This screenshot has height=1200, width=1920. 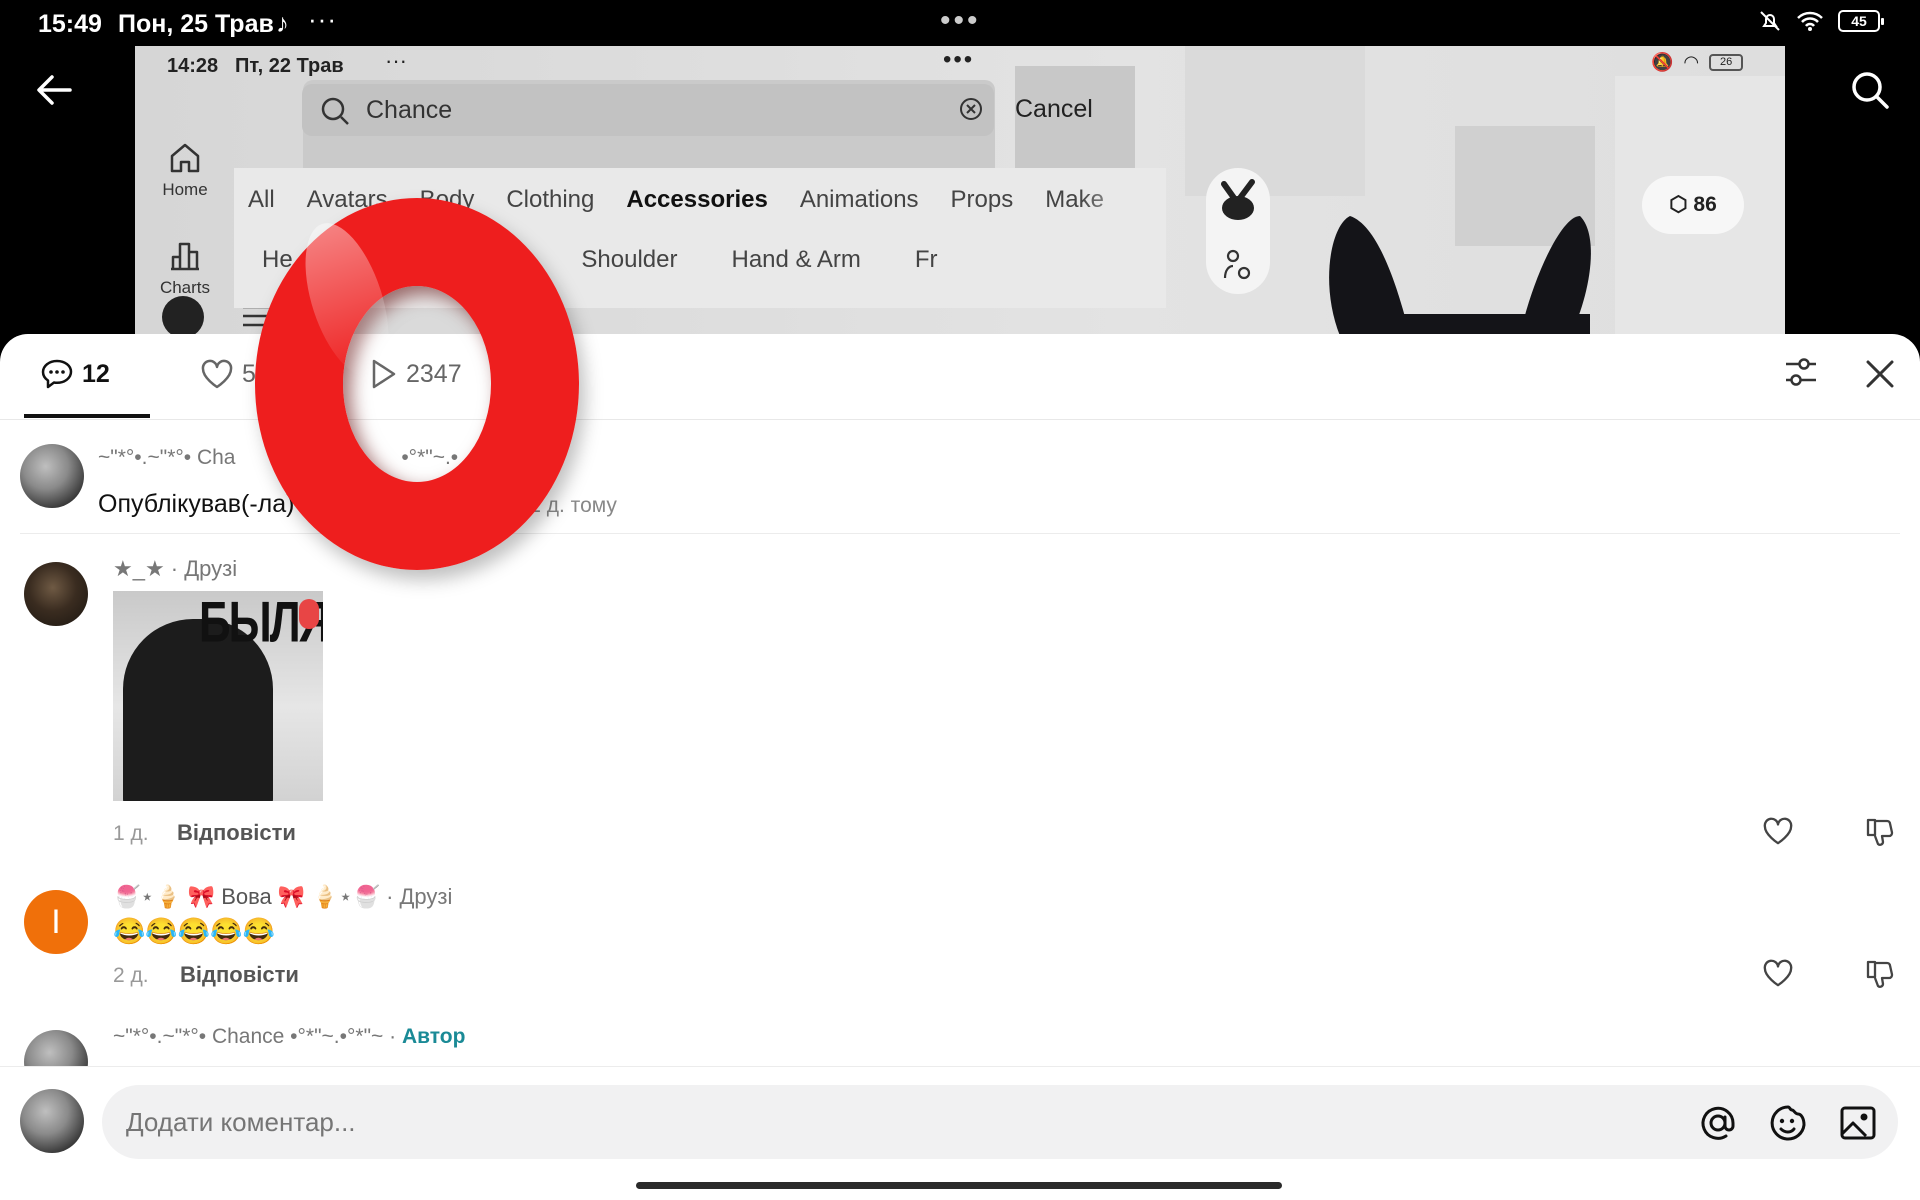 What do you see at coordinates (1858, 1123) in the screenshot?
I see `image-icon` at bounding box center [1858, 1123].